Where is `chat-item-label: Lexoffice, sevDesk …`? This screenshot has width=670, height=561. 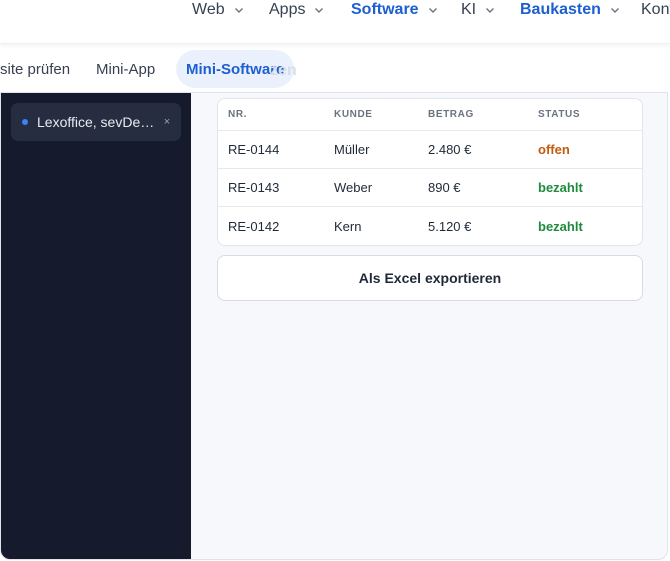
chat-item-label: Lexoffice, sevDesk … is located at coordinates (96, 122).